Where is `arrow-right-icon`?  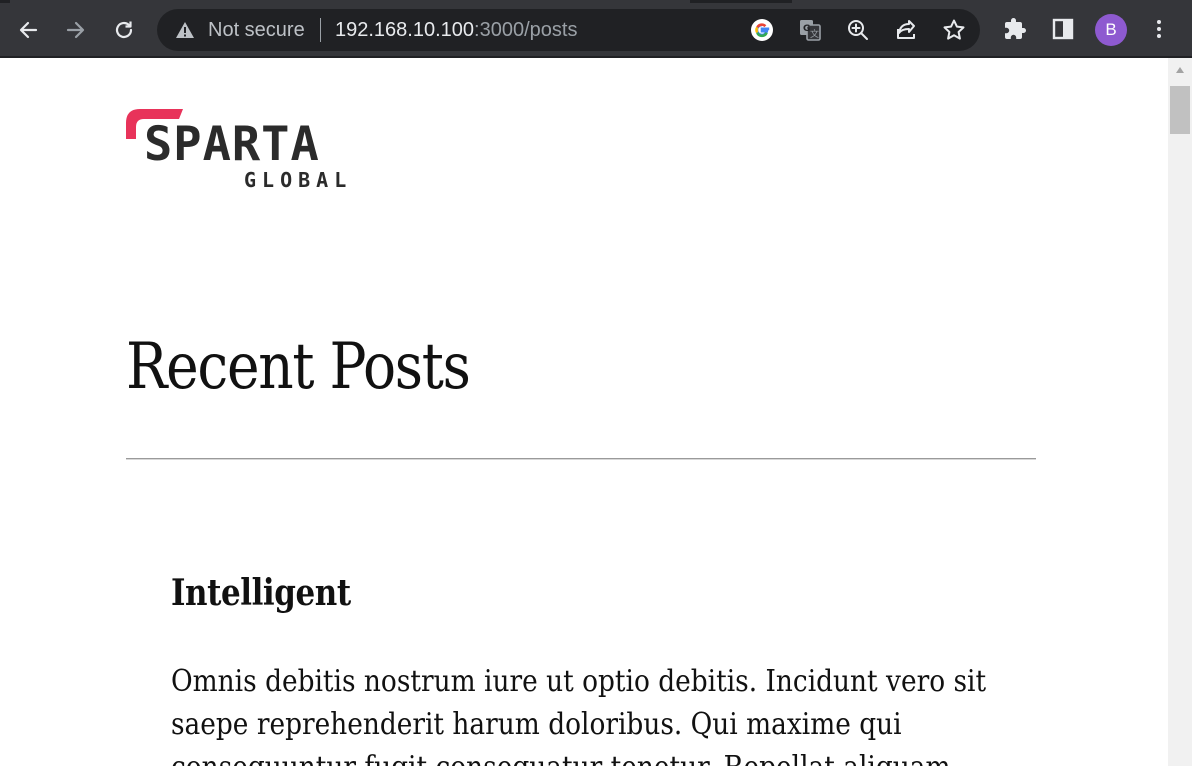
arrow-right-icon is located at coordinates (75, 30).